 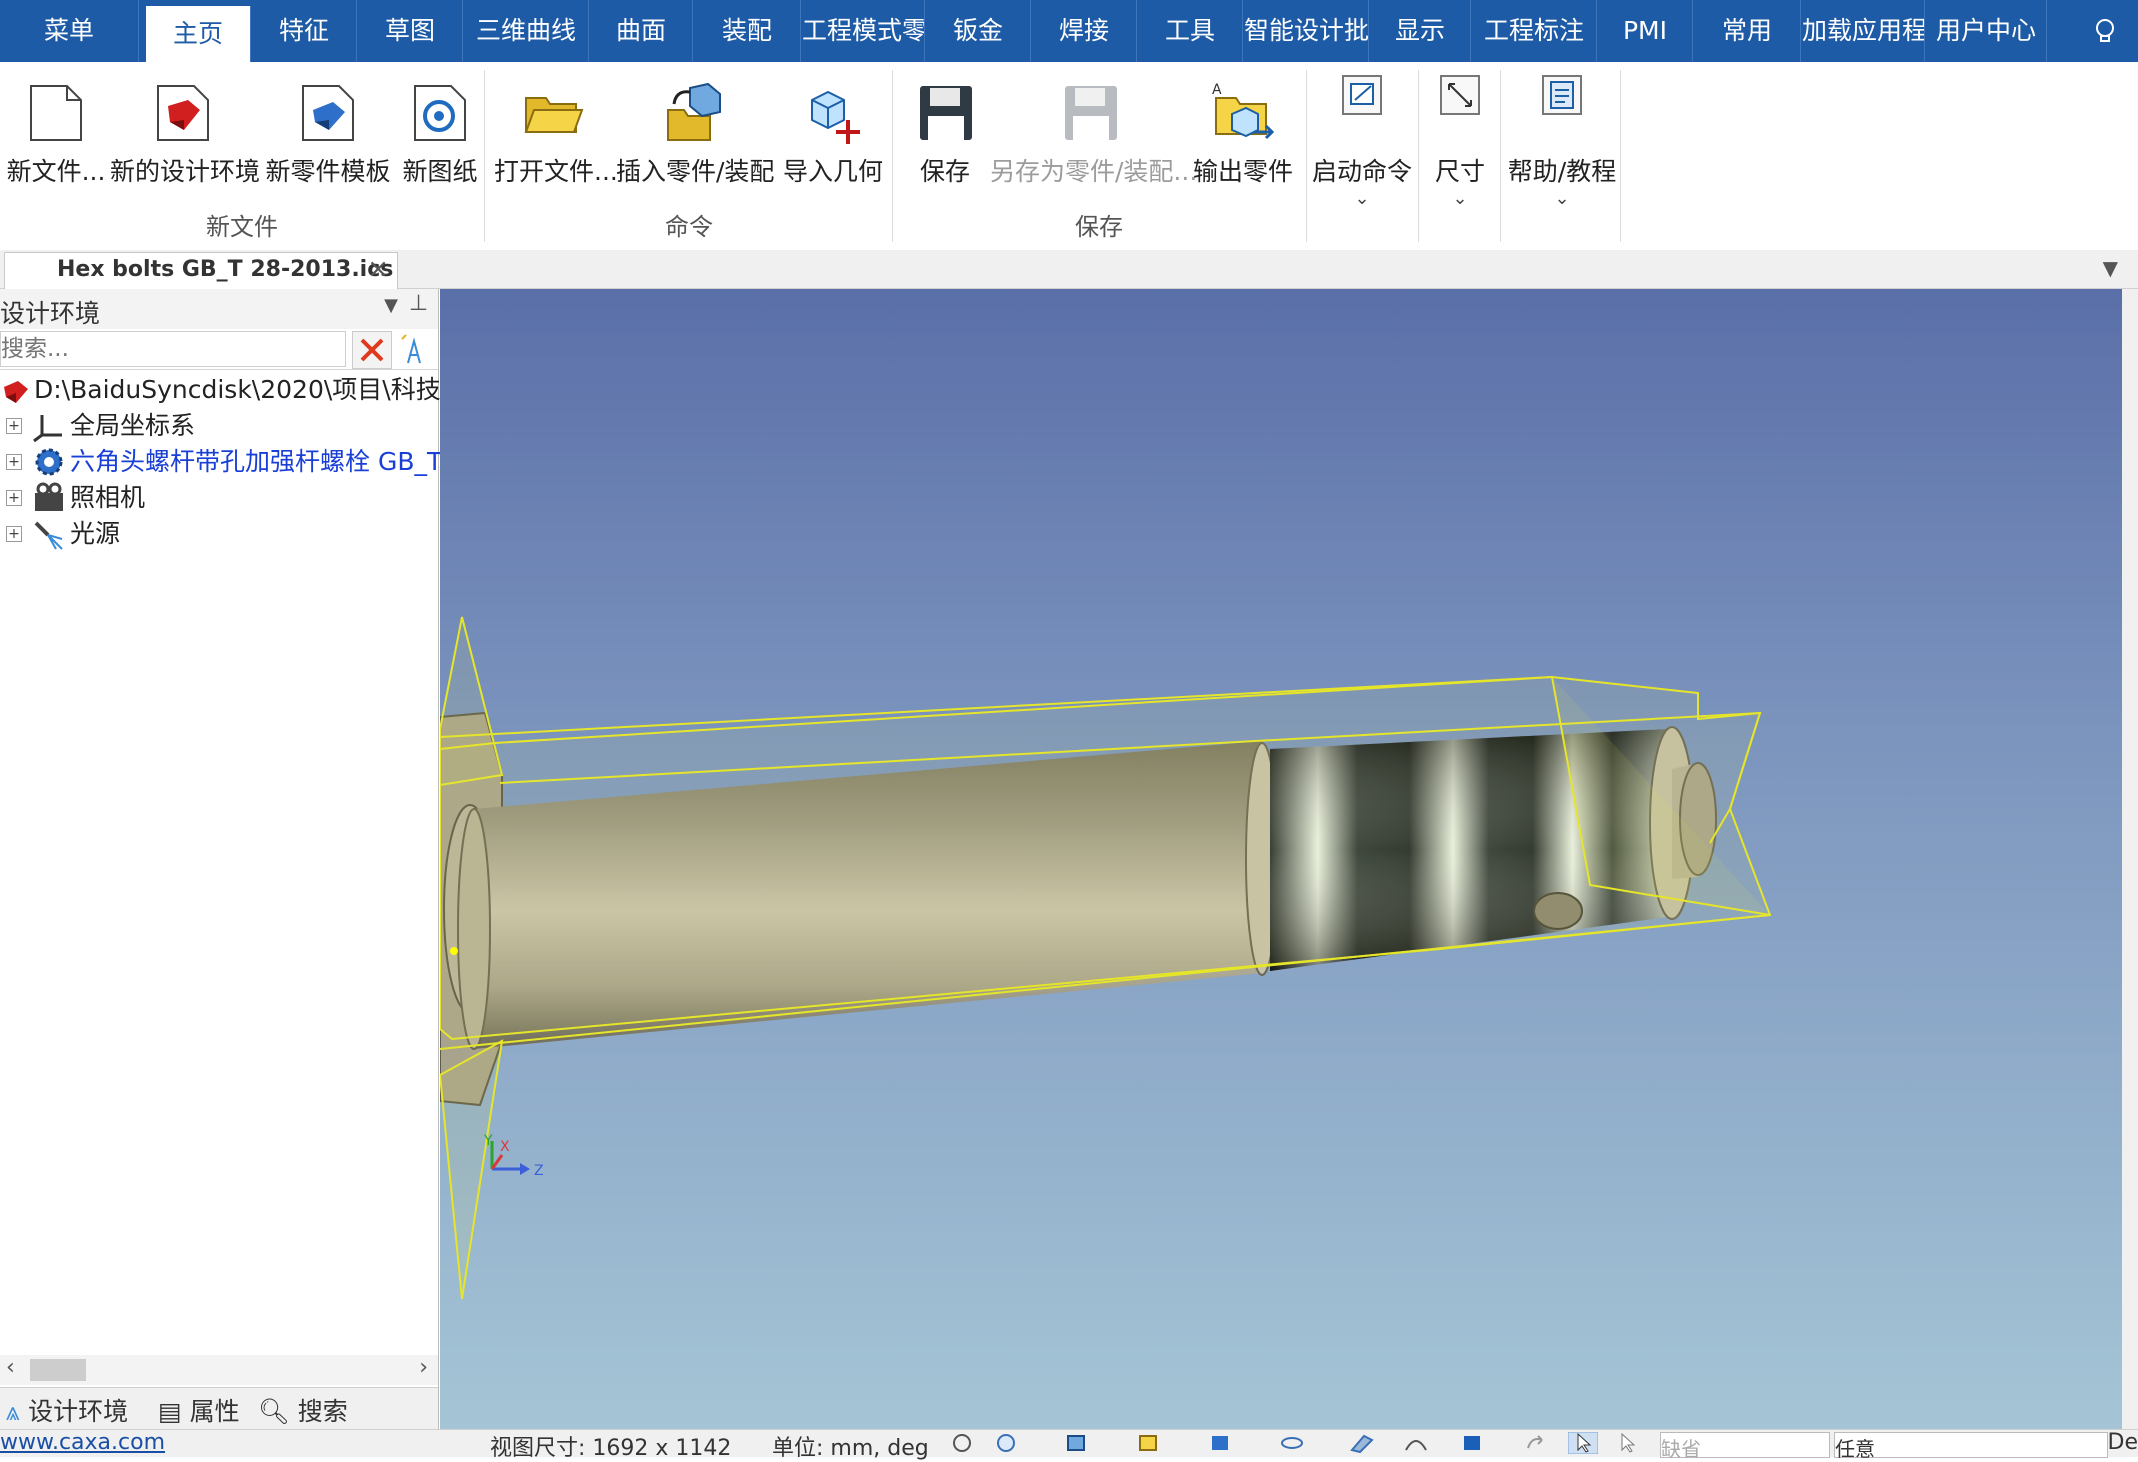 What do you see at coordinates (747, 31) in the screenshot?
I see `menu-tab-assembly: 装配` at bounding box center [747, 31].